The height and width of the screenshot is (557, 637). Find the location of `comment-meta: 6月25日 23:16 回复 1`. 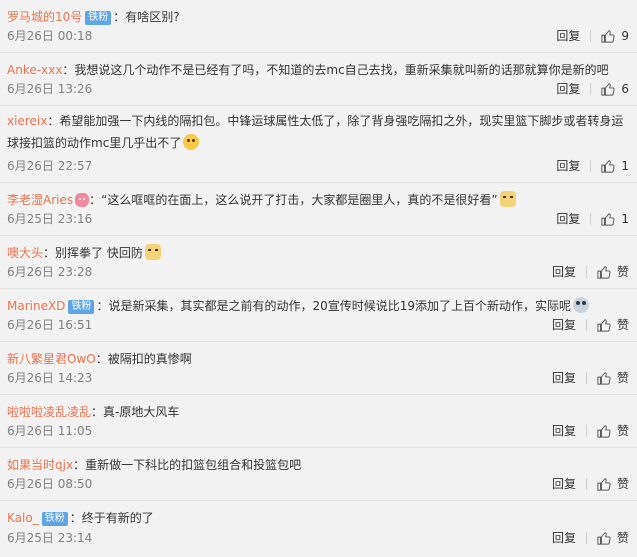

comment-meta: 6月25日 23:16 回复 1 is located at coordinates (318, 219).